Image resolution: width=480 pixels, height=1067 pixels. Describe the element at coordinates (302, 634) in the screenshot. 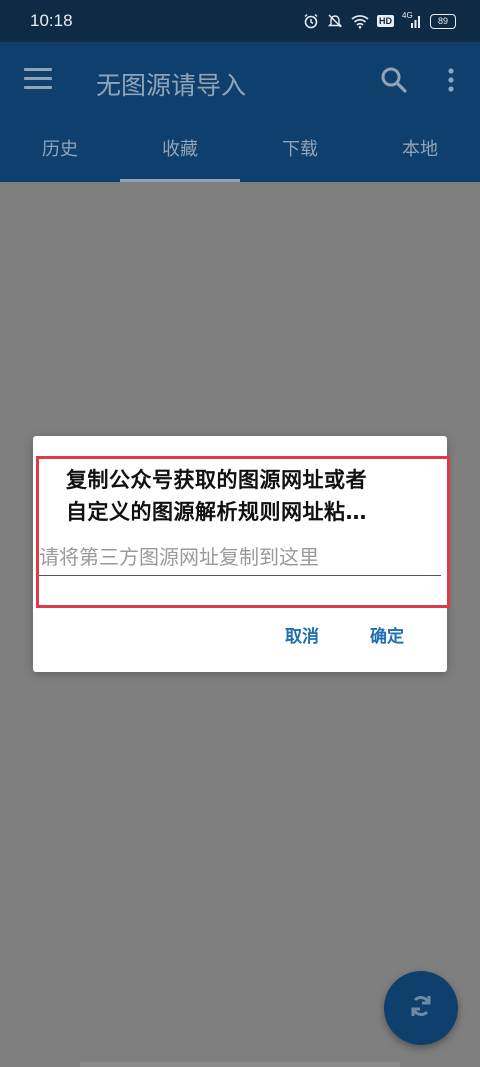

I see `cancel-button: 取消` at that location.